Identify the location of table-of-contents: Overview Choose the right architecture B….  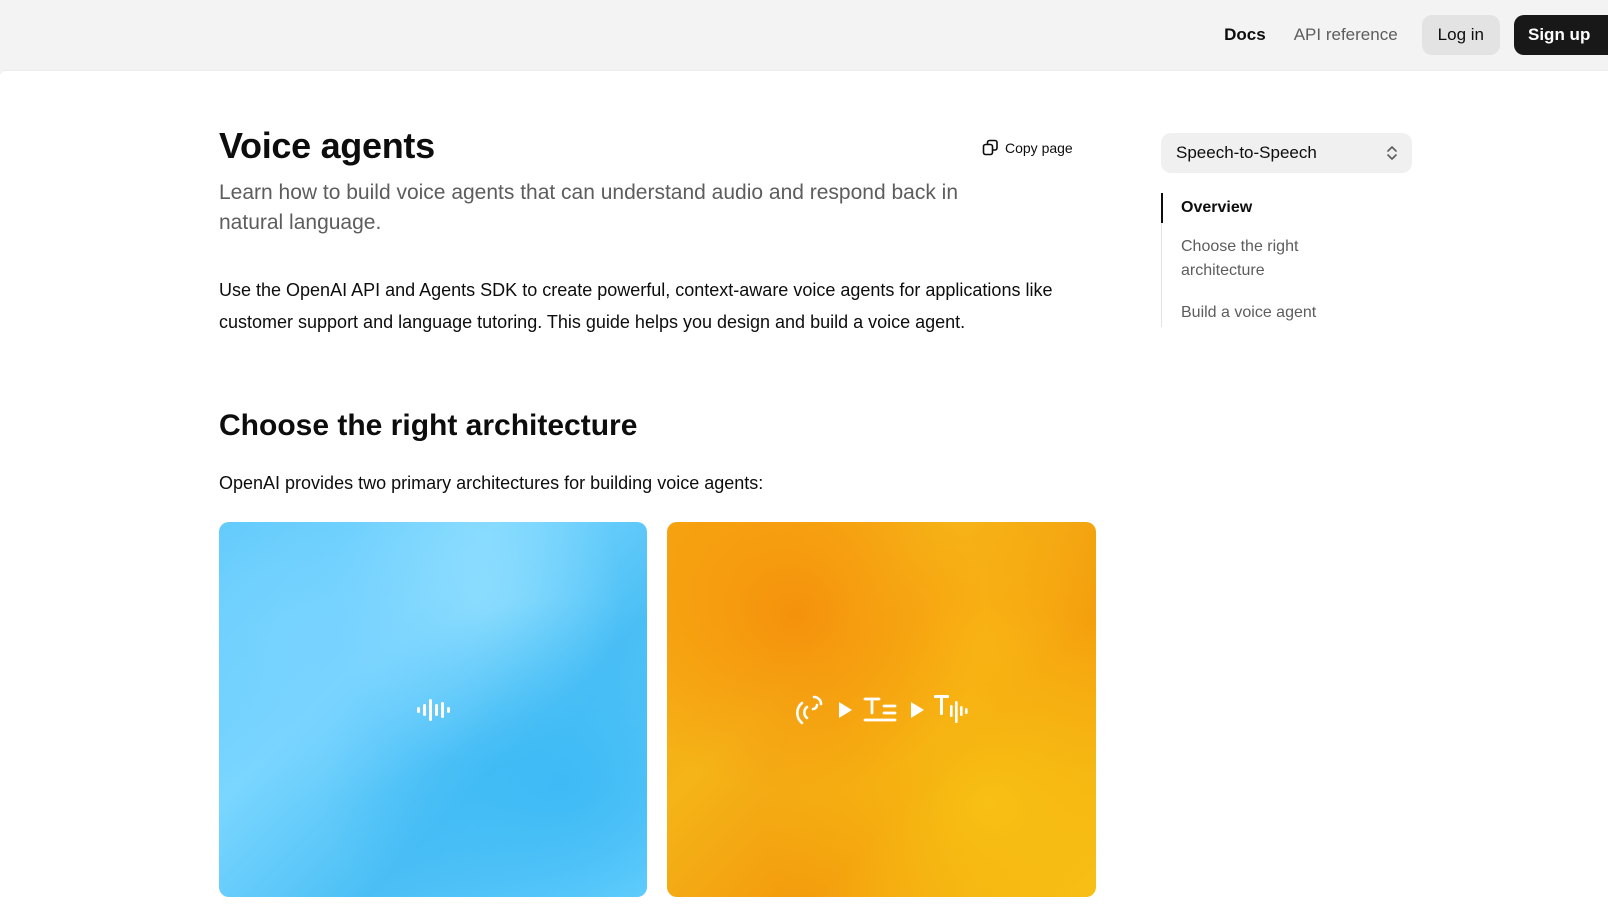
(1261, 260).